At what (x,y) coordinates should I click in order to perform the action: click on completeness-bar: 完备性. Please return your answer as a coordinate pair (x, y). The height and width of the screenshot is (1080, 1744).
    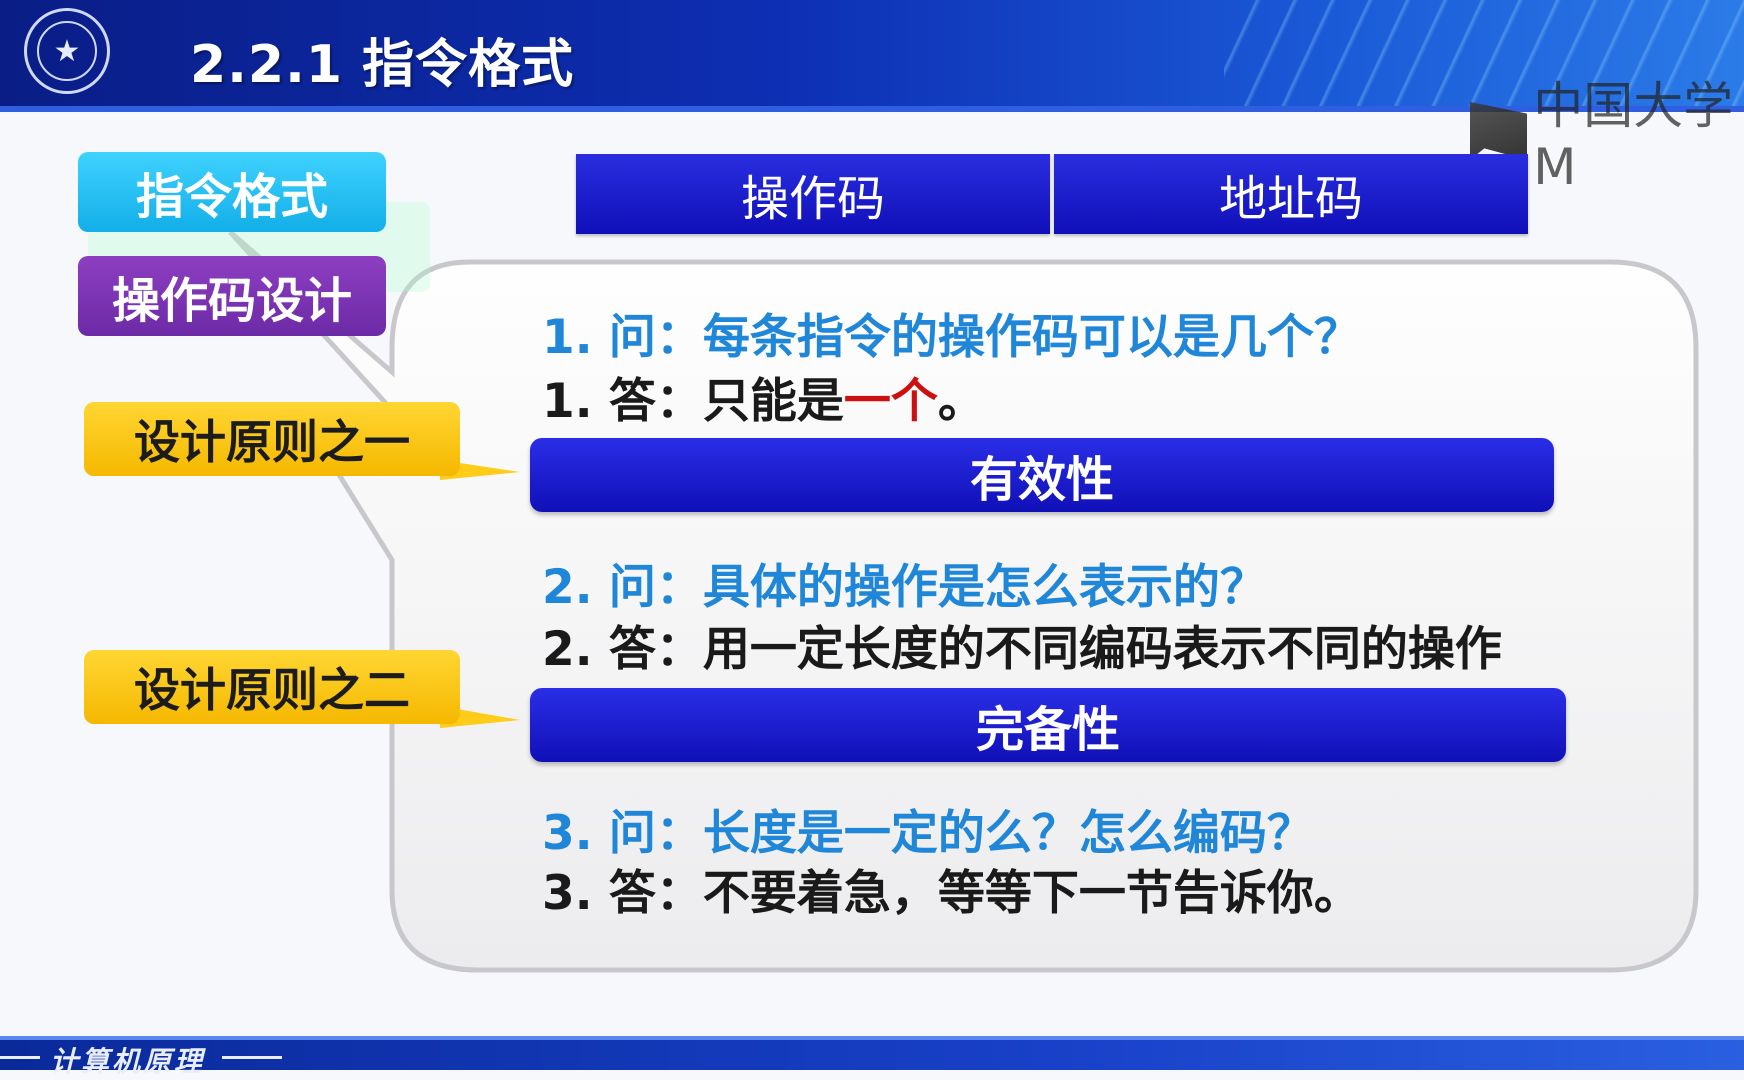
    Looking at the image, I should click on (1048, 725).